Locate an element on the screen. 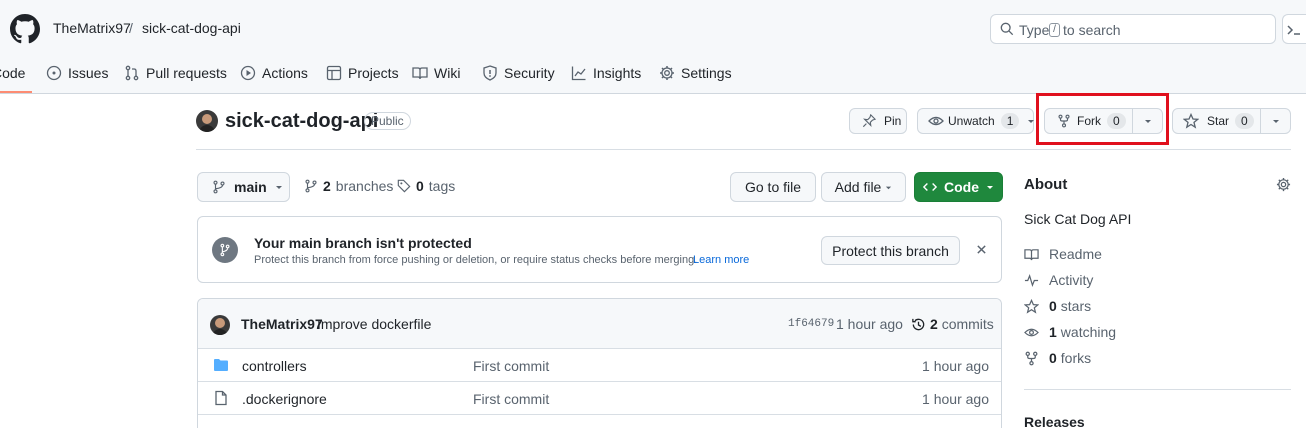 This screenshot has width=1306, height=428. breadcrumb-repo: sick-cat-dog-api is located at coordinates (191, 28).